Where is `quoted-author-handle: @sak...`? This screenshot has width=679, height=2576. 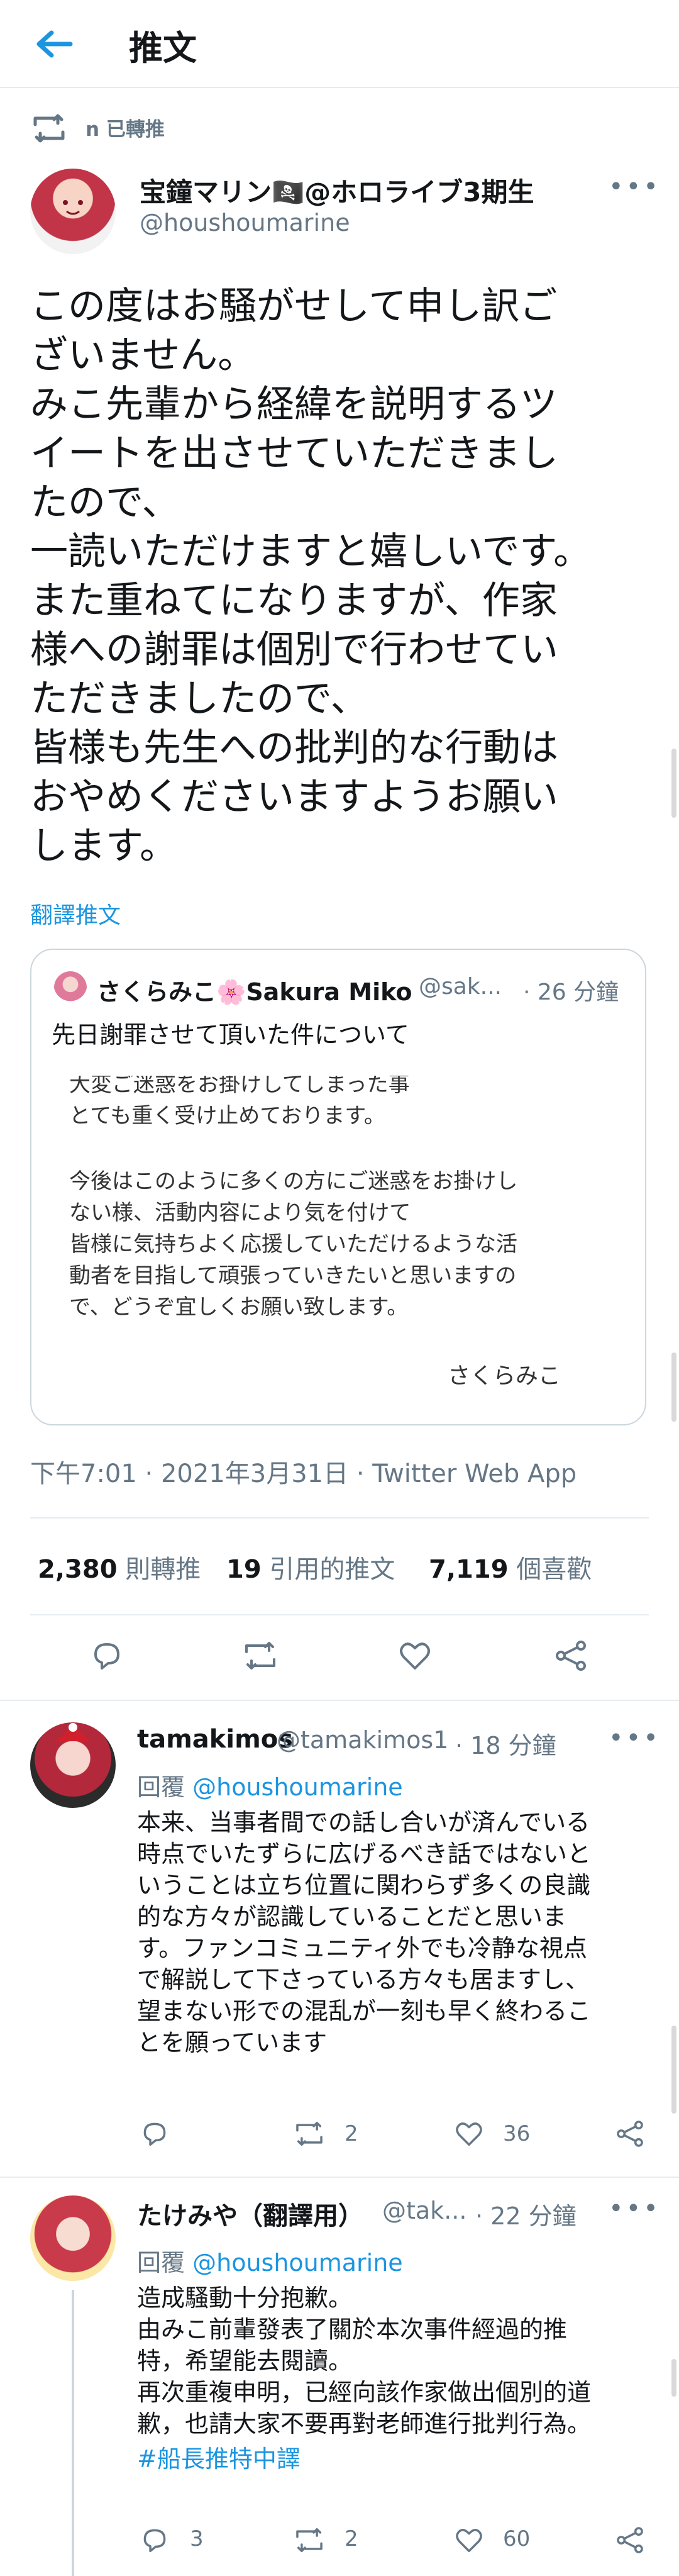 quoted-author-handle: @sak... is located at coordinates (460, 987).